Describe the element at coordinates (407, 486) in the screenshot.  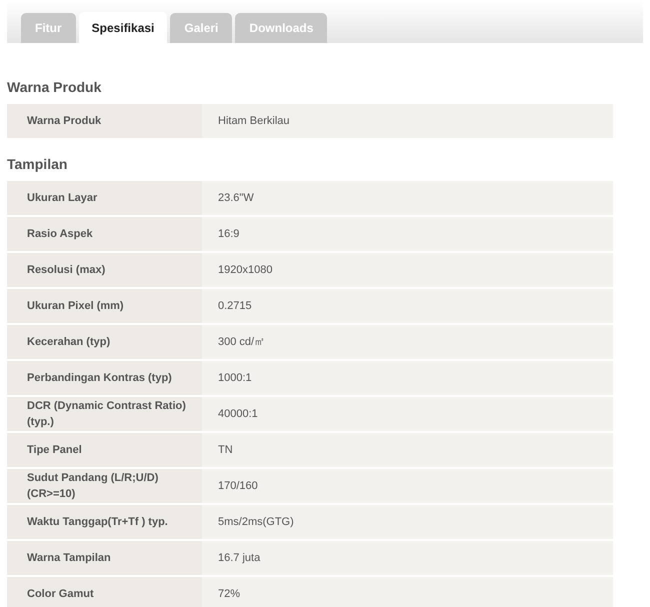
I see `spec-value: 170/160` at that location.